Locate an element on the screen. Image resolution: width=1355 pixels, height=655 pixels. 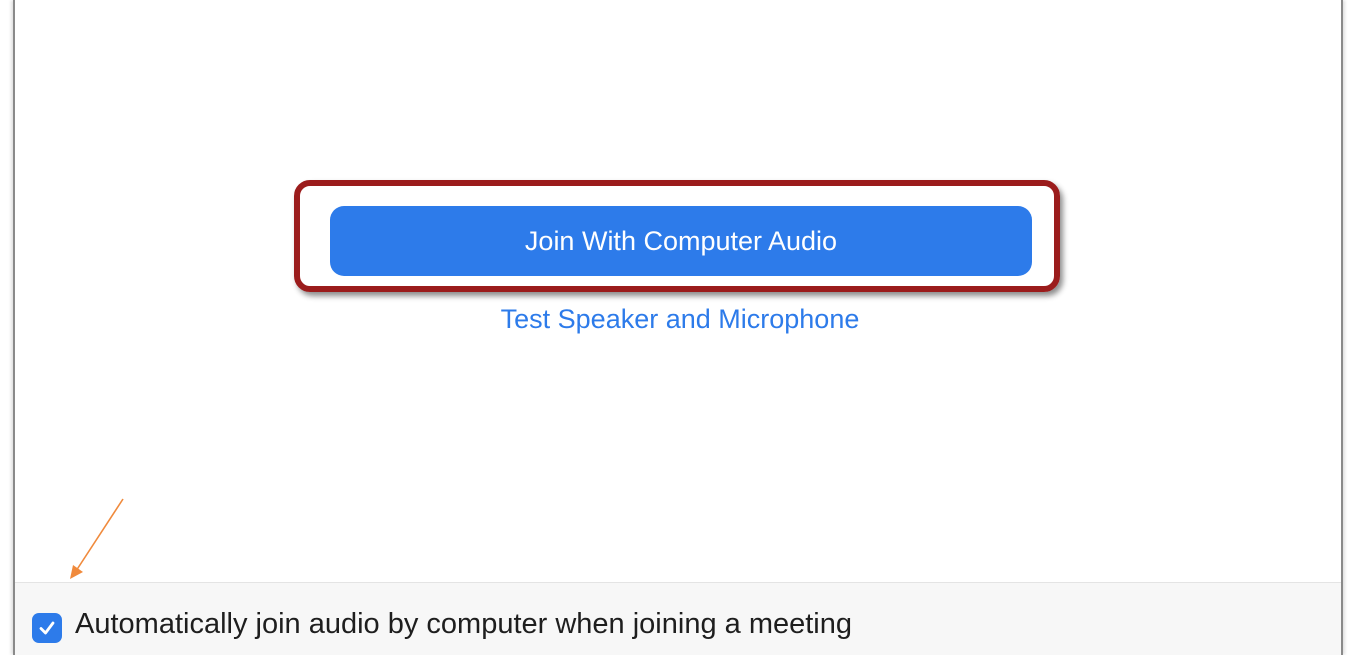
checkmark-icon is located at coordinates (47, 628).